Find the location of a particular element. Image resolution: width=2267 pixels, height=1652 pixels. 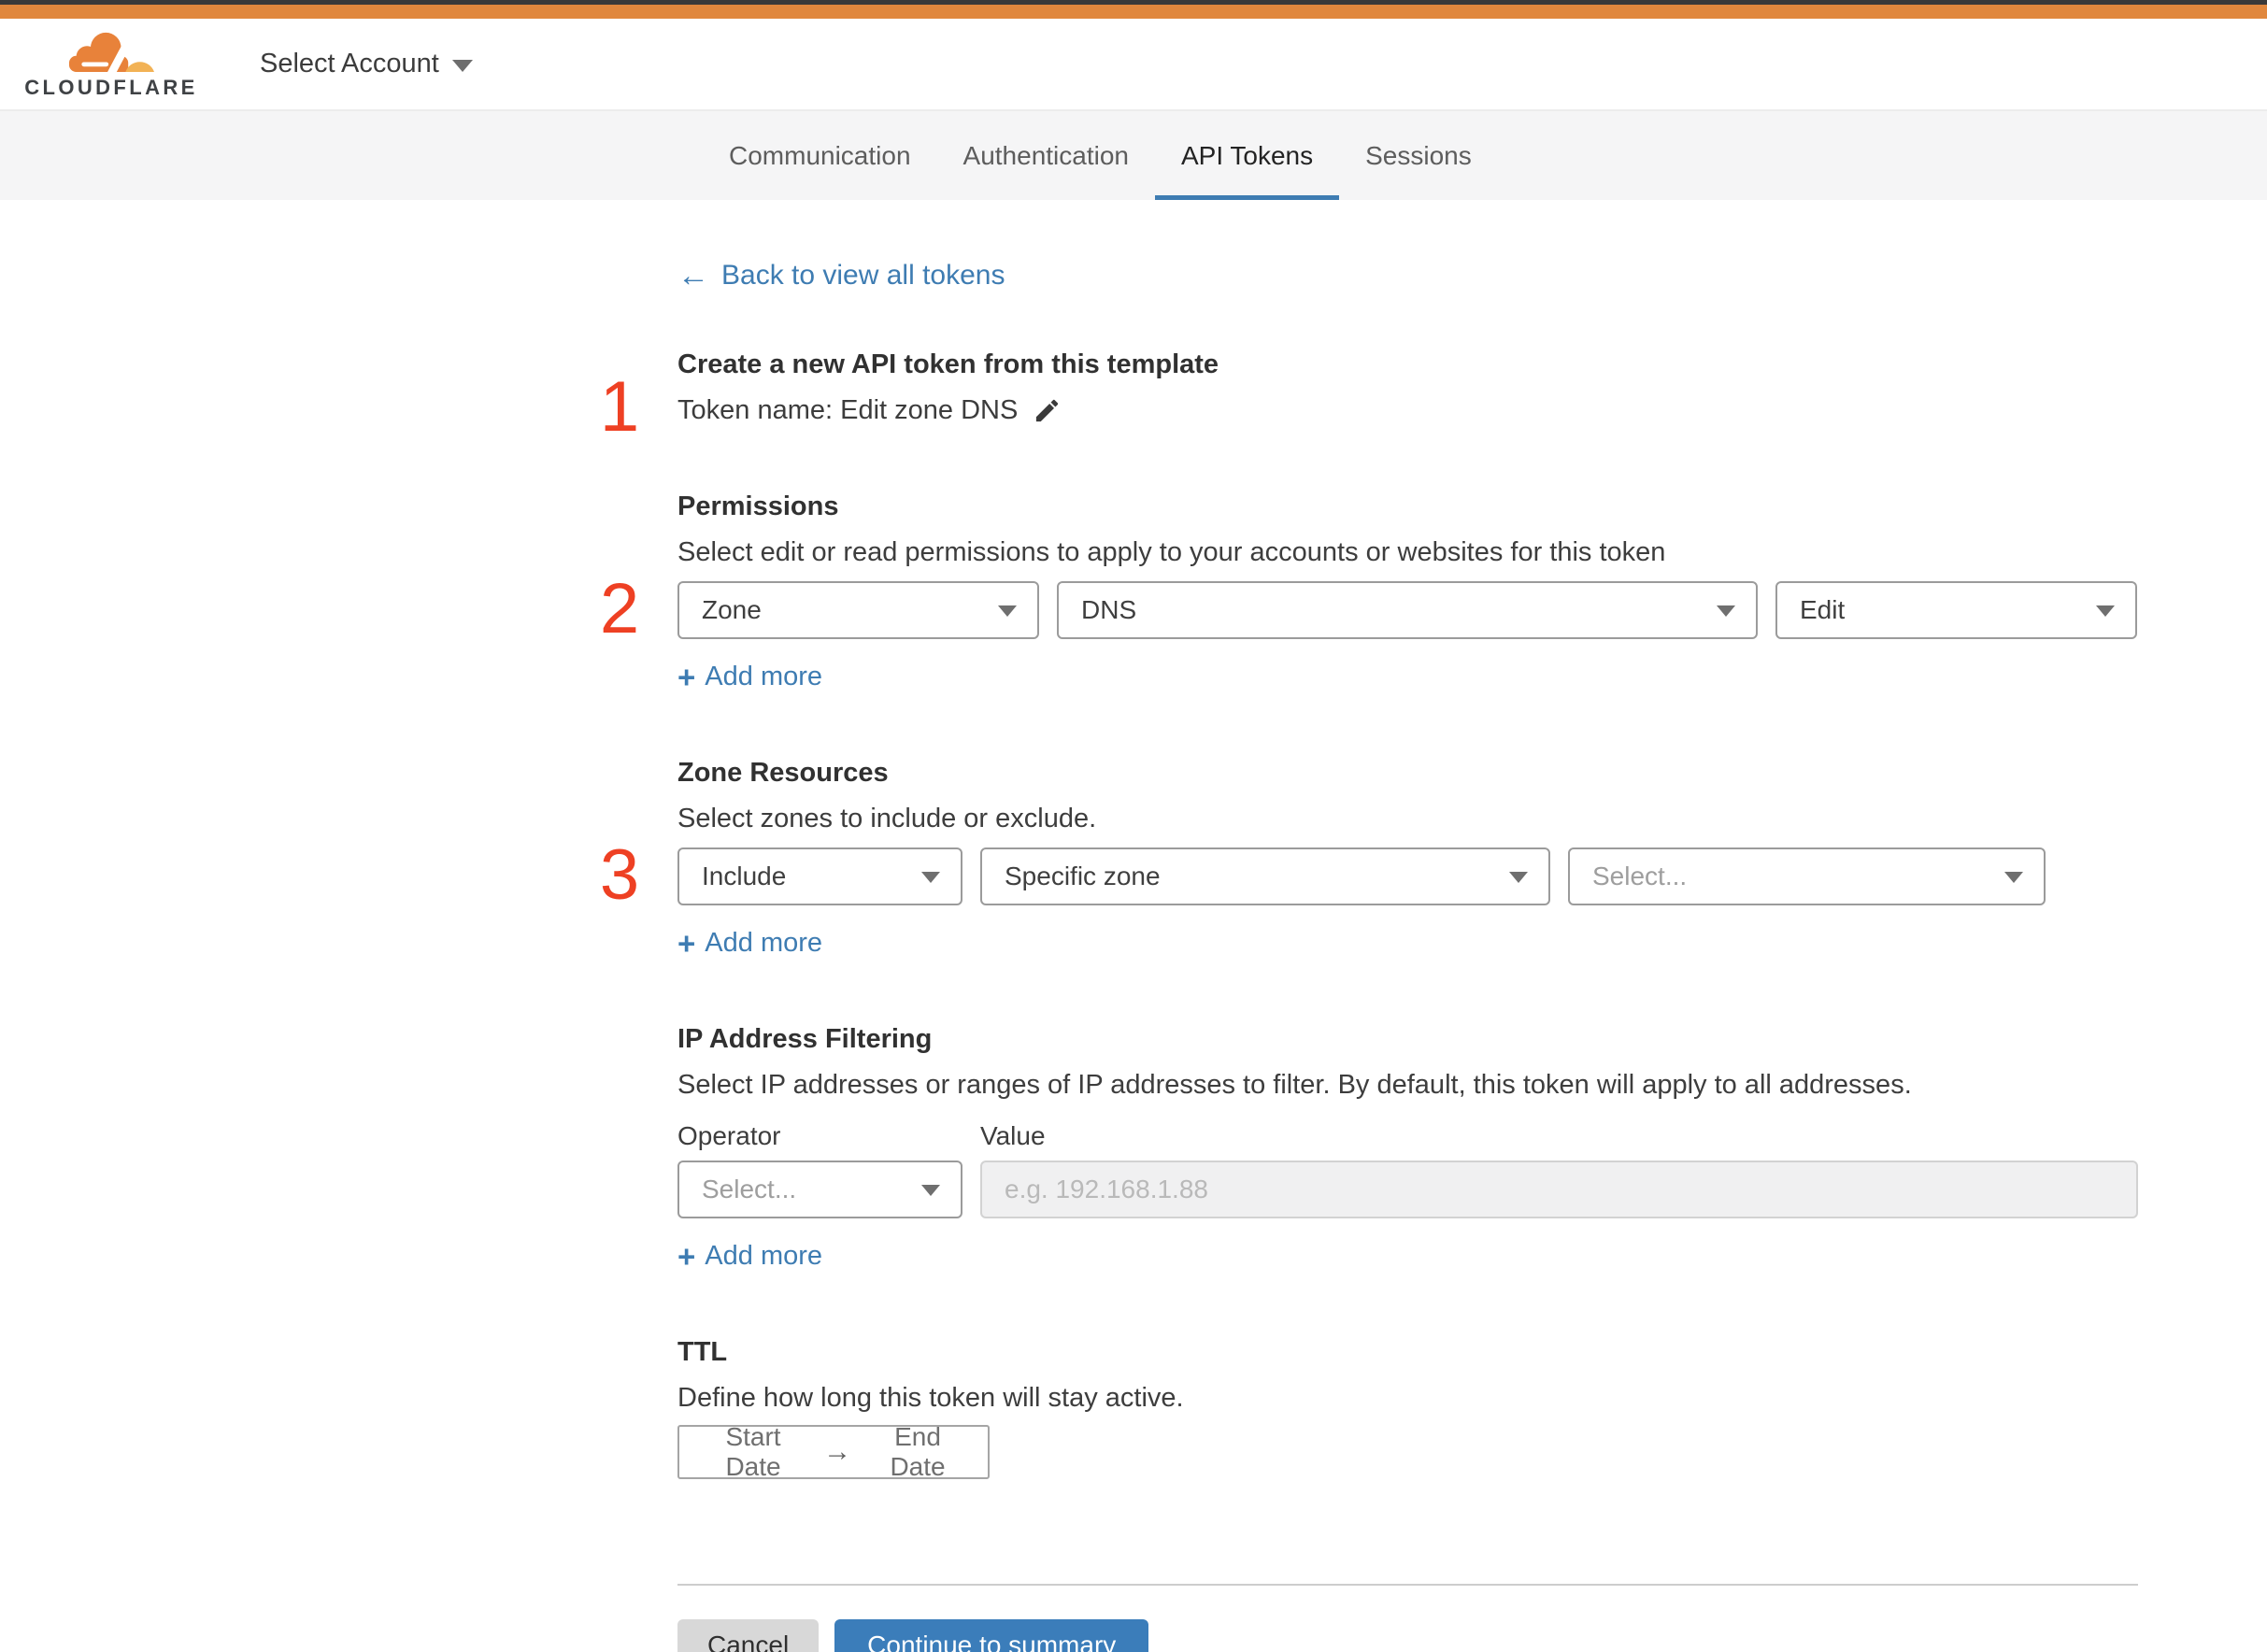

zone-resource-operator-value: Include is located at coordinates (745, 876).